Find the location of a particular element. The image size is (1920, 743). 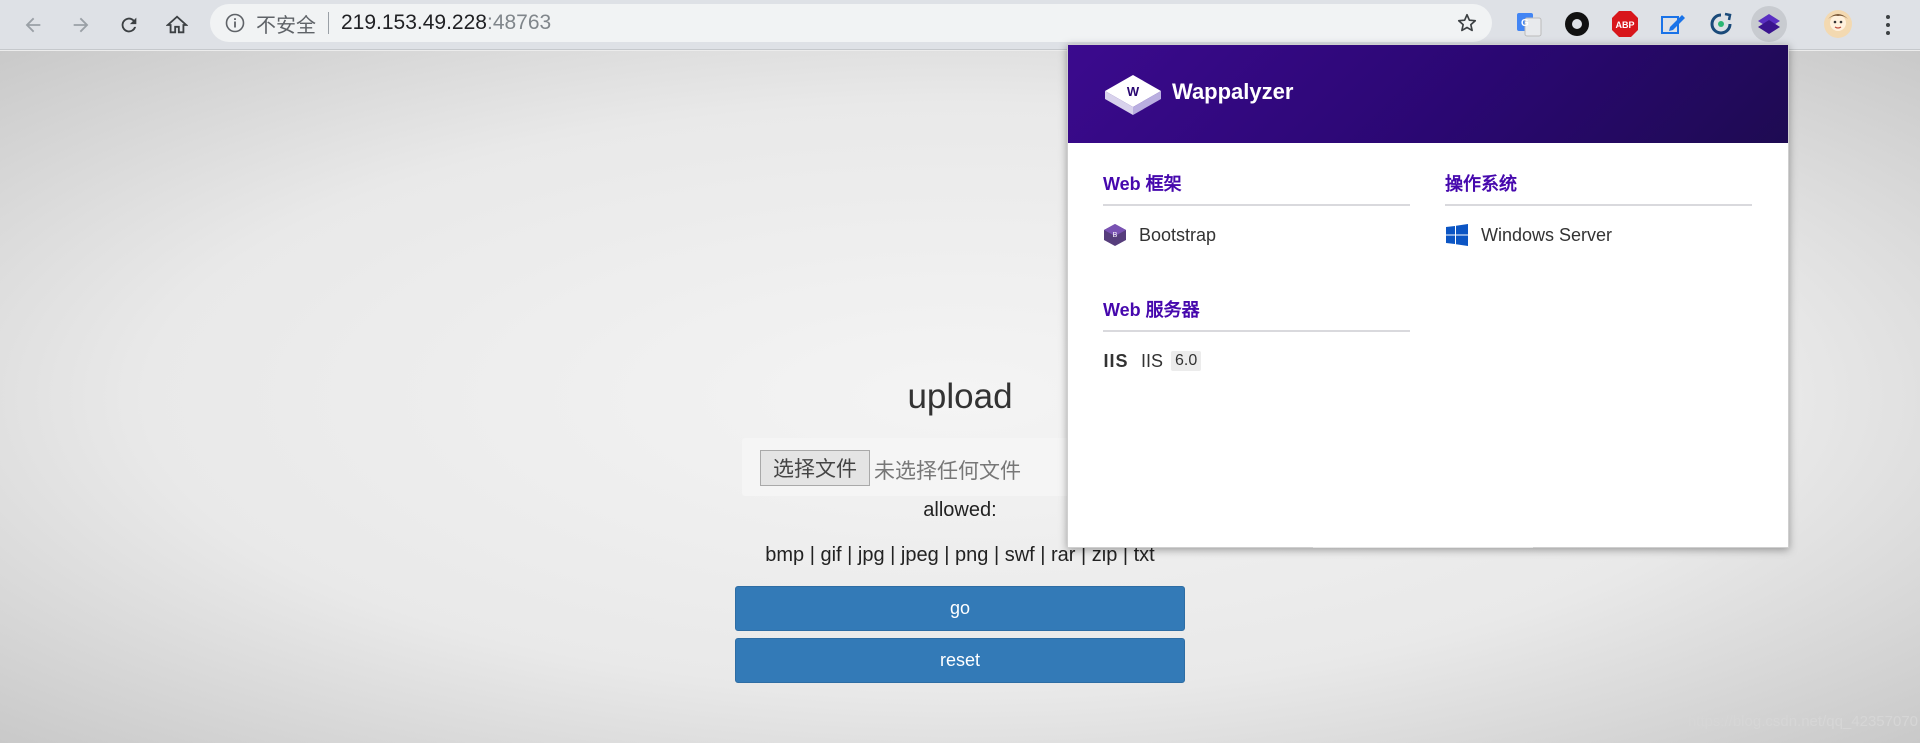

back-button is located at coordinates (33, 25).